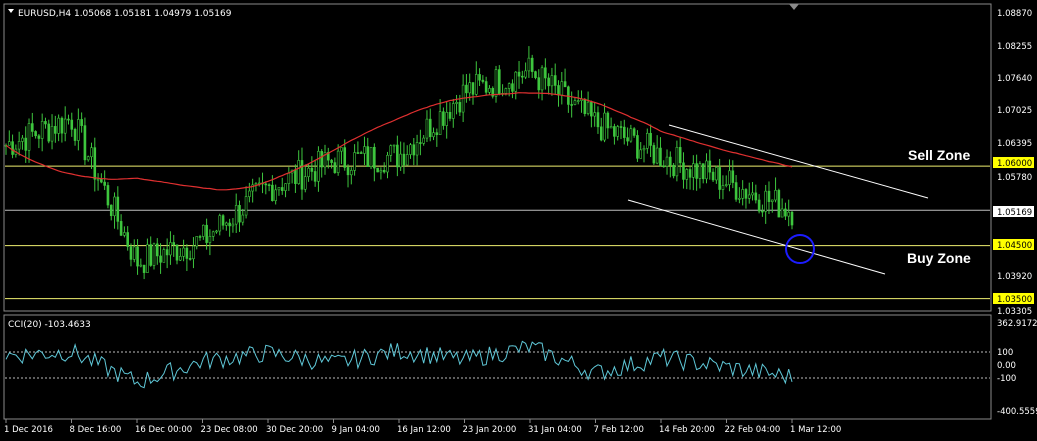  I want to click on cci-tick: 0.00, so click(1006, 366).